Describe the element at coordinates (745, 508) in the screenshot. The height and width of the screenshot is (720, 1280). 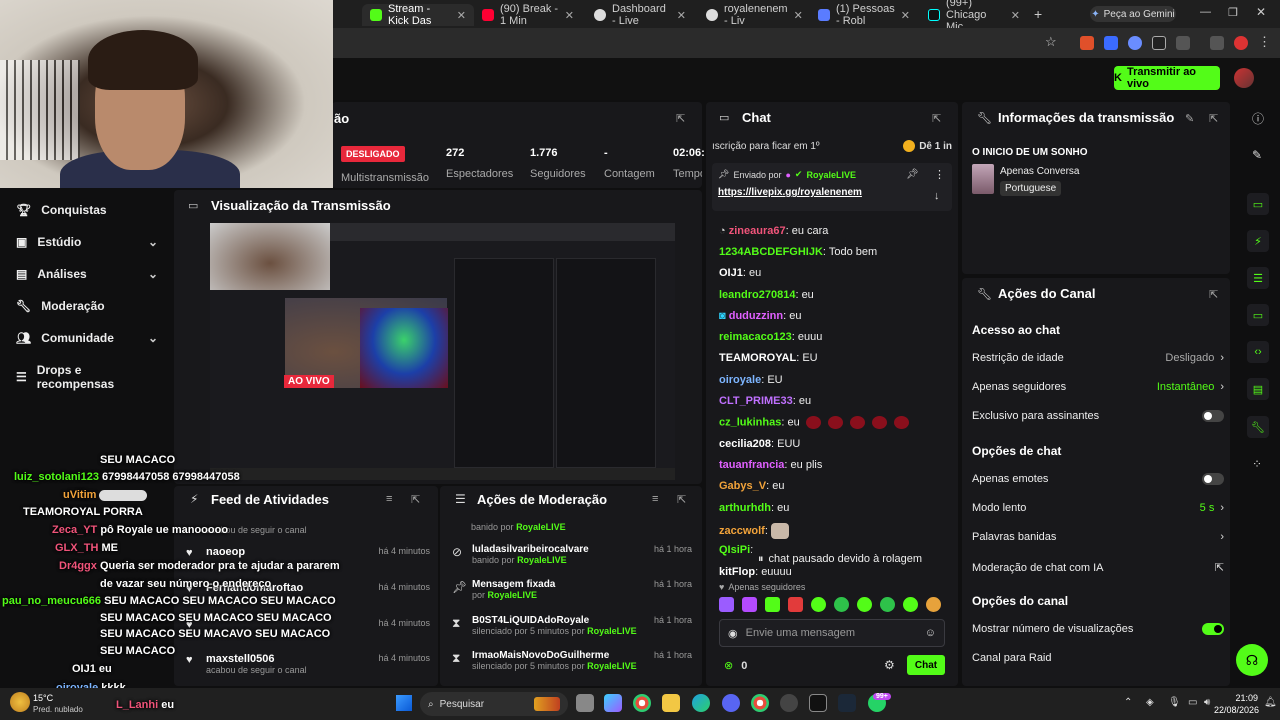
I see `chat-user: arthurhdh` at that location.